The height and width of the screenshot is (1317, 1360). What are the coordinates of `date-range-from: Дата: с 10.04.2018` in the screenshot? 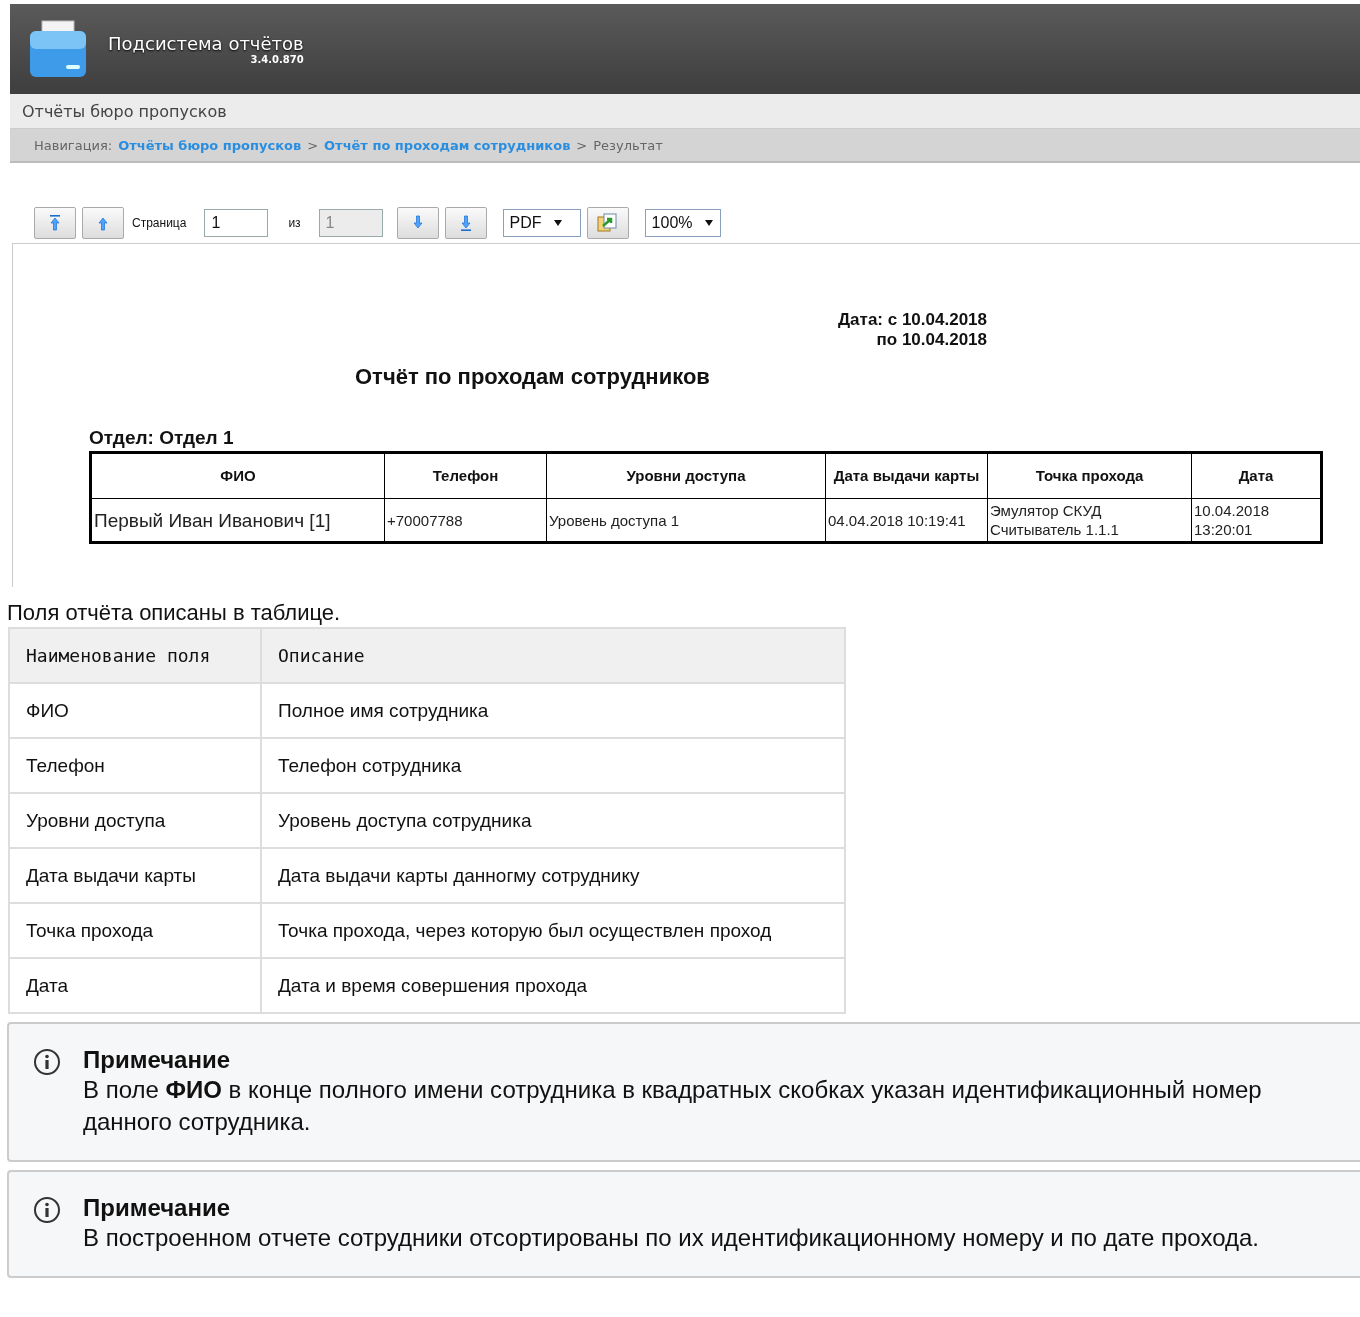 It's located at (912, 320).